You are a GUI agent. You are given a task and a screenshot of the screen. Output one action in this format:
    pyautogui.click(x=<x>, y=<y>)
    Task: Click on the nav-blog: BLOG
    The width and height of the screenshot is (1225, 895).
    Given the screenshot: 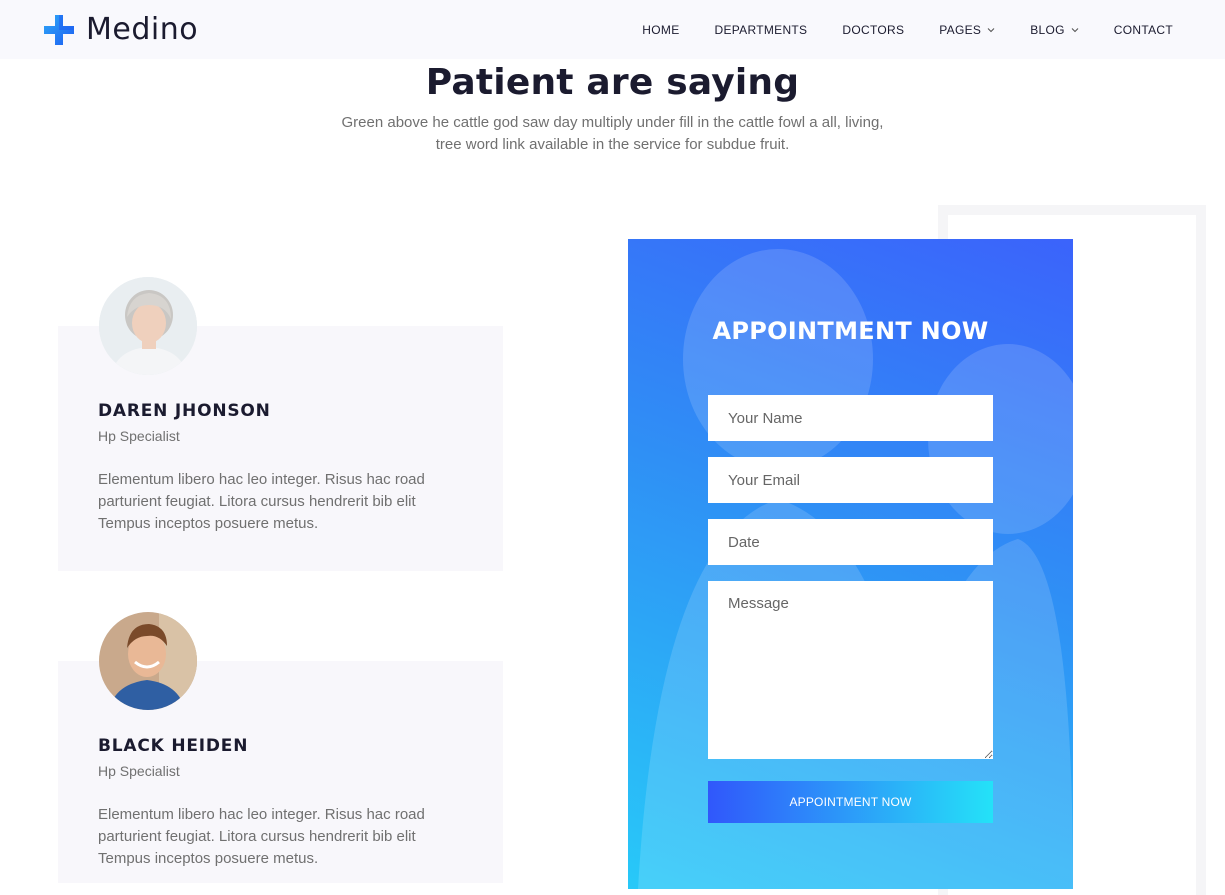 What is the action you would take?
    pyautogui.click(x=1054, y=30)
    